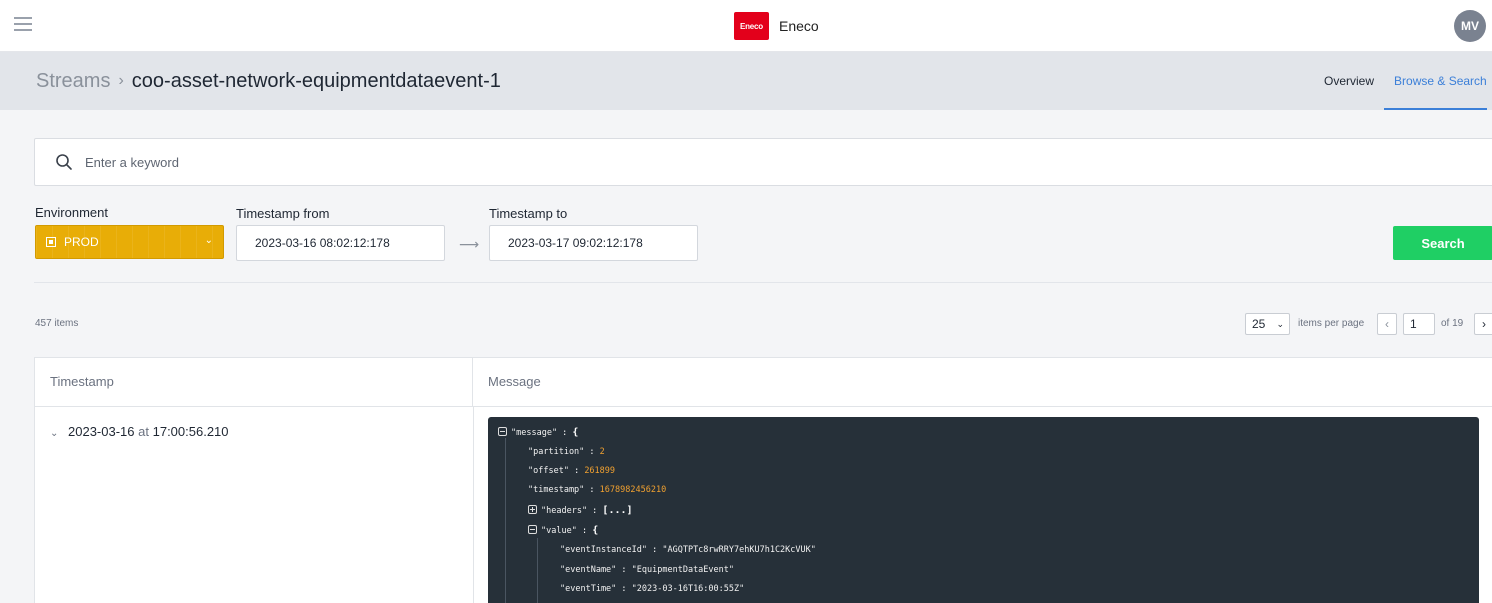 Image resolution: width=1492 pixels, height=603 pixels. I want to click on items-per-page-value: 25, so click(1259, 324).